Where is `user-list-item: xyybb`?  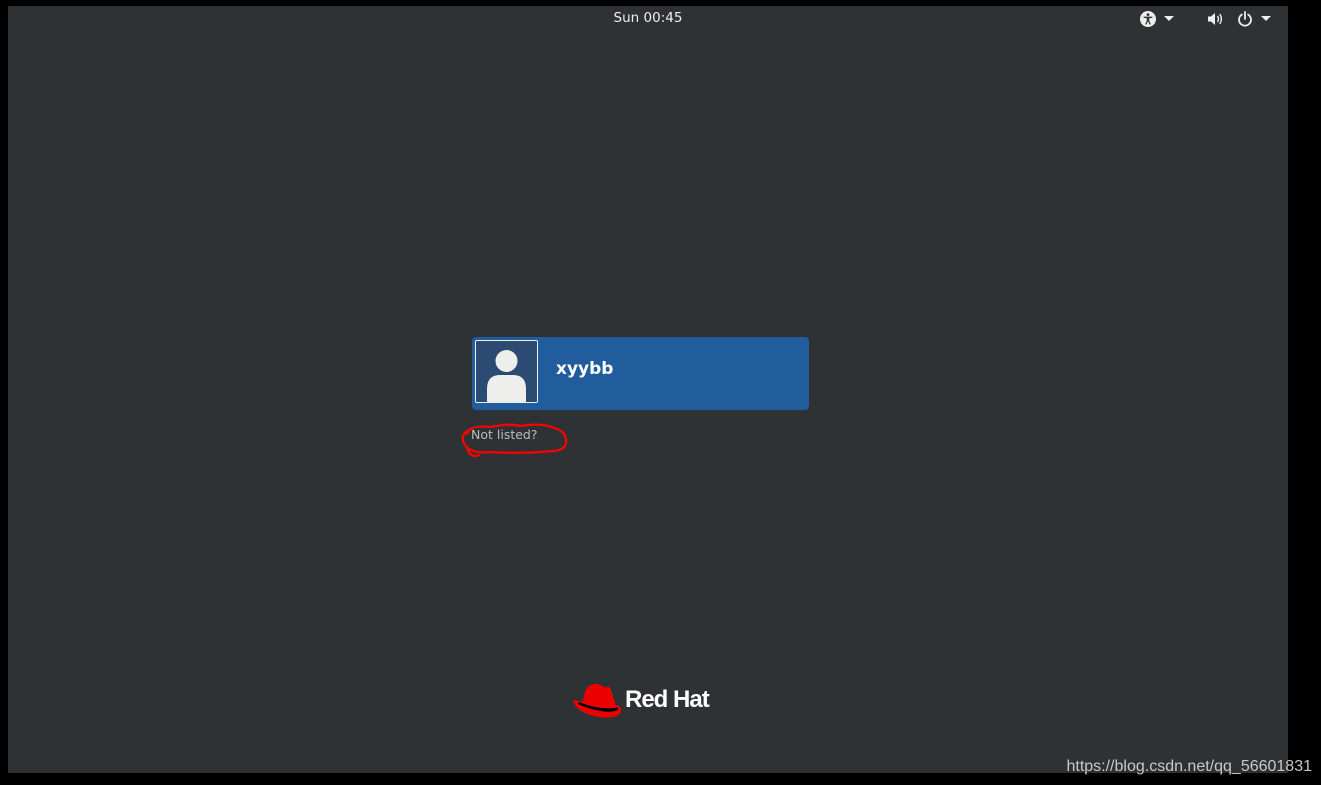 user-list-item: xyybb is located at coordinates (640, 373).